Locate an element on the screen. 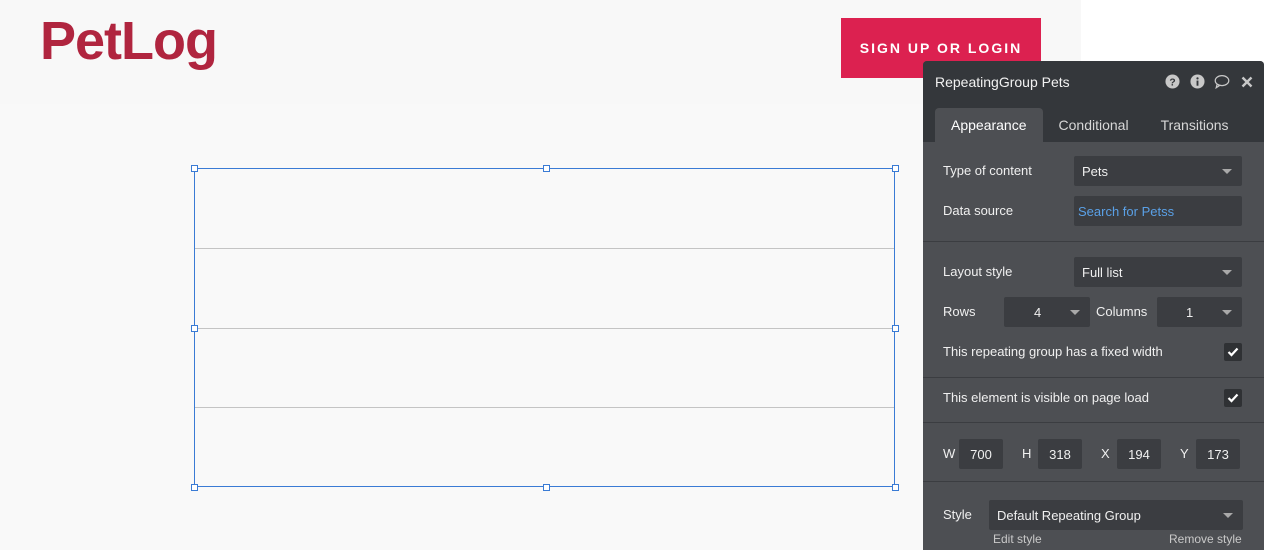  rows-value: 4 is located at coordinates (1038, 312).